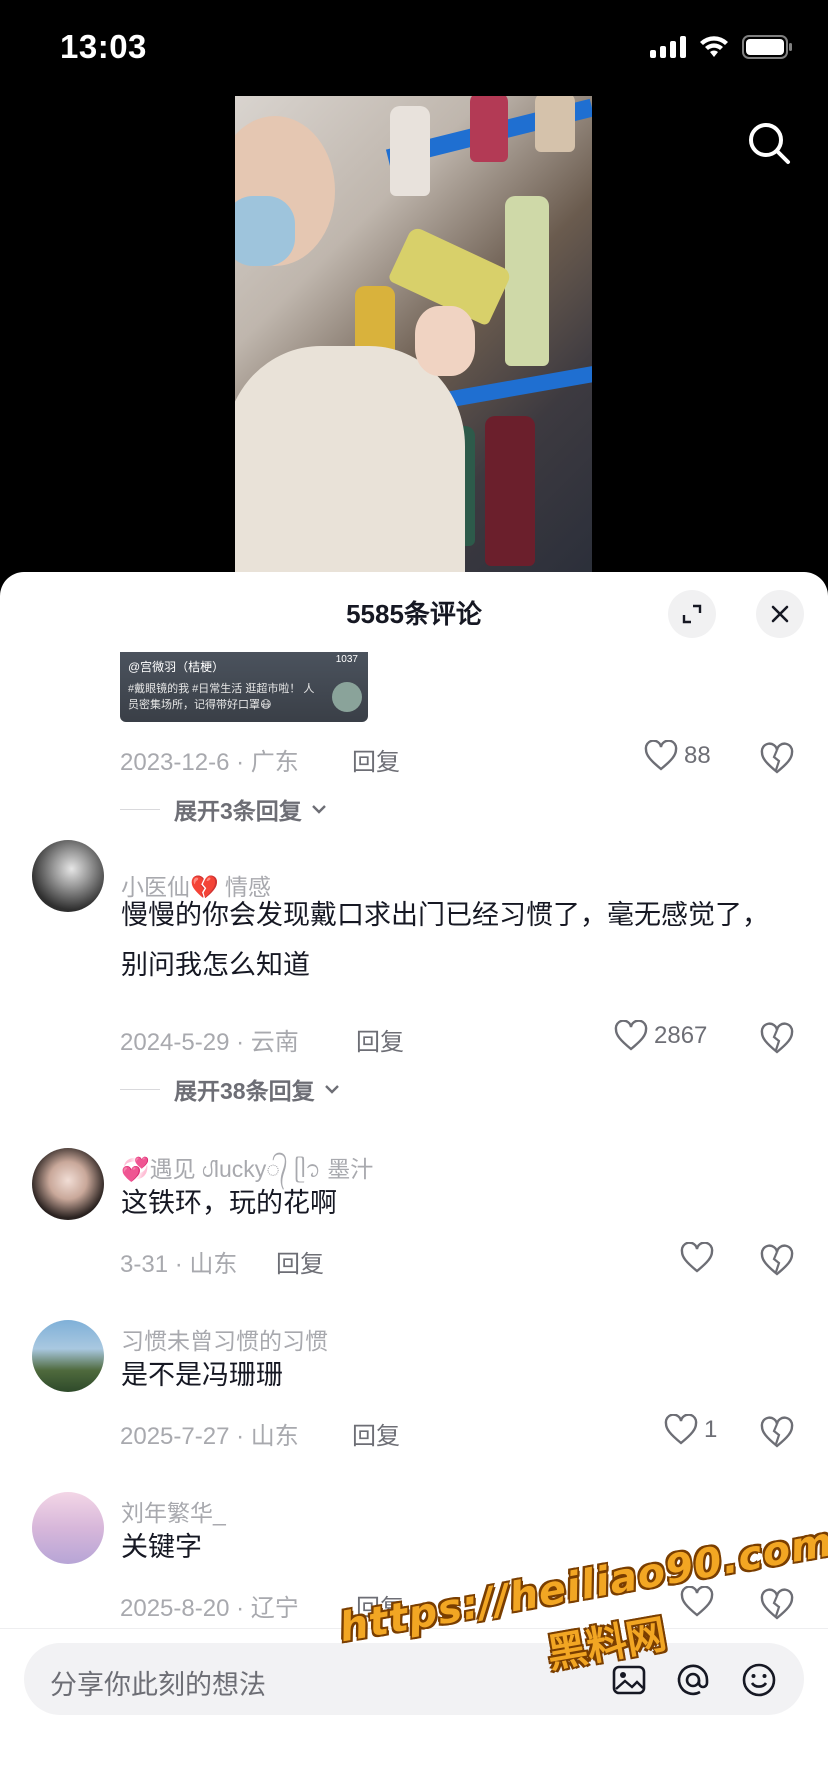 This screenshot has width=828, height=1792. I want to click on thumbnail-count: 1037, so click(346, 659).